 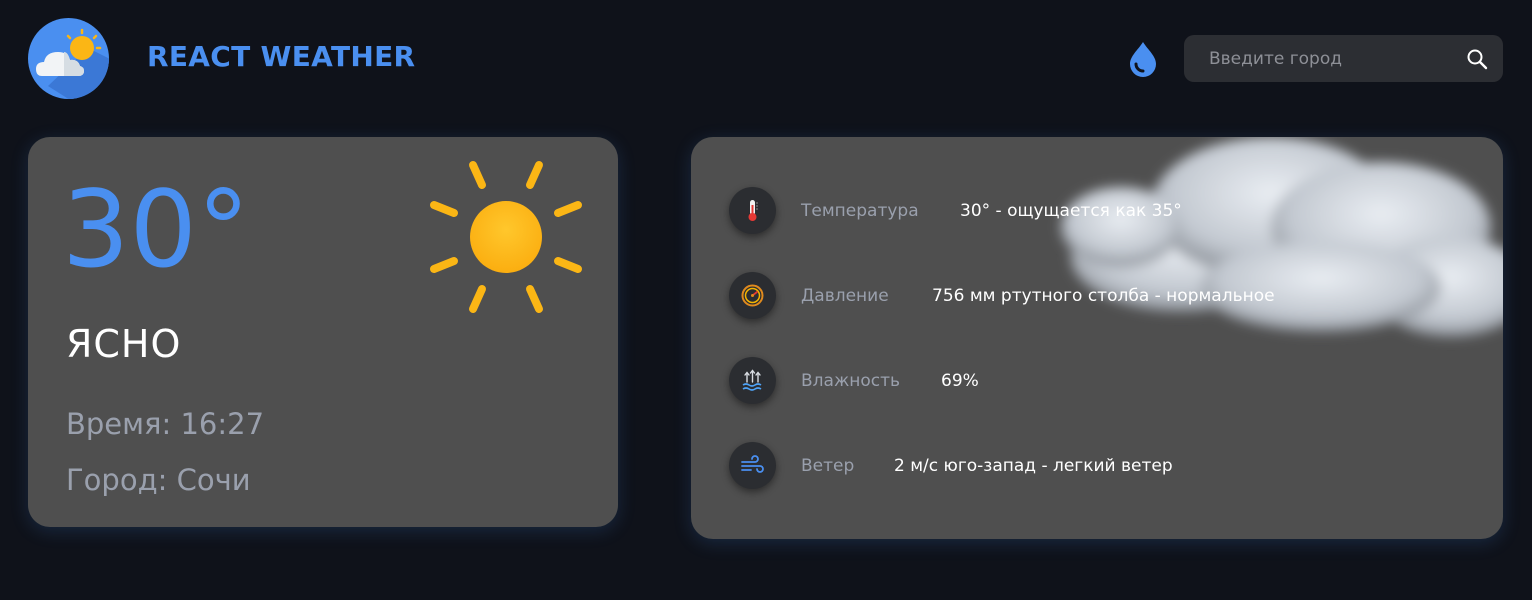 I want to click on detail-value: 756 мм ртутного столба - нормальное, so click(x=1103, y=296).